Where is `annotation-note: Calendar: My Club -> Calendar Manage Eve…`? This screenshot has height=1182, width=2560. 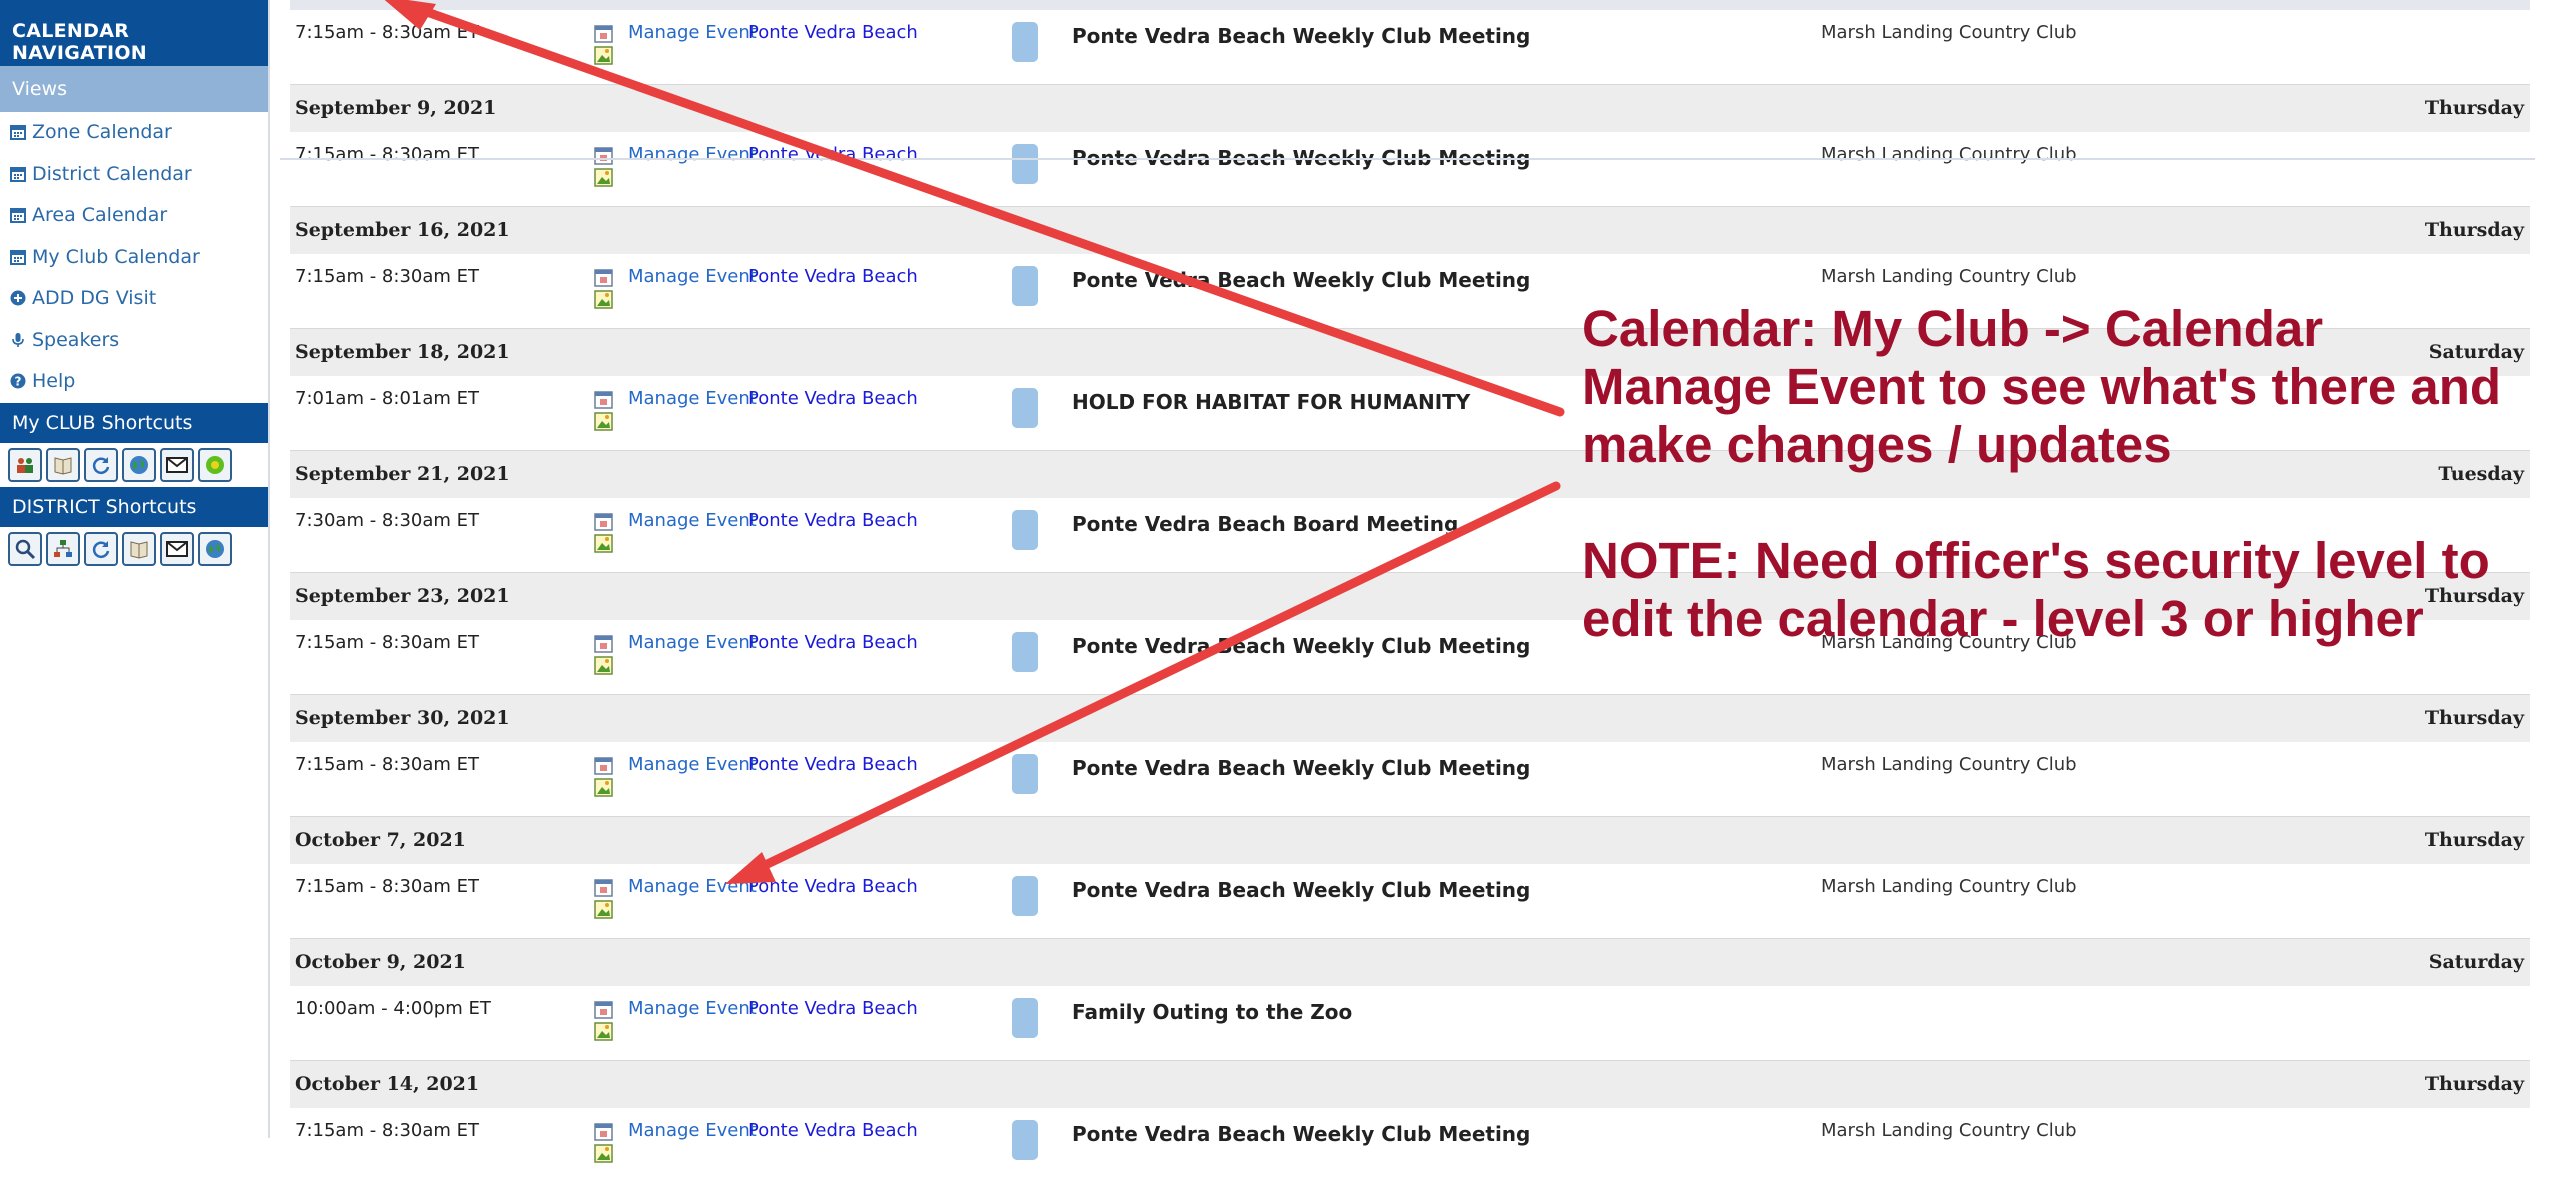 annotation-note: Calendar: My Club -> Calendar Manage Eve… is located at coordinates (2062, 474).